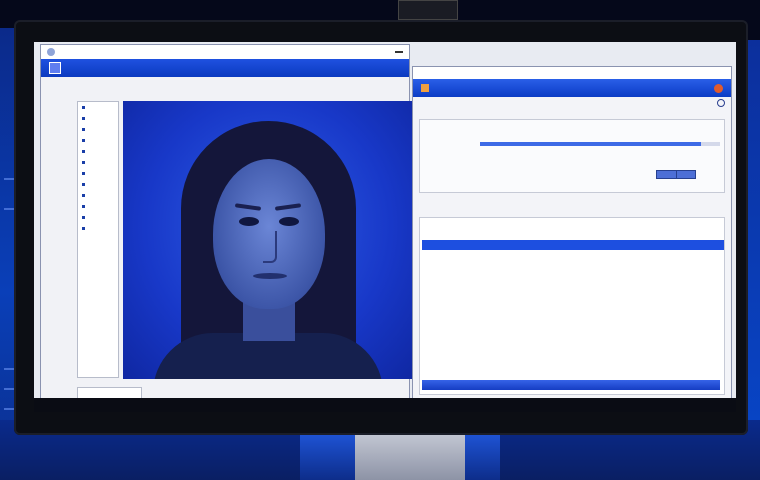  I want to click on portrait-brow-right, so click(288, 207).